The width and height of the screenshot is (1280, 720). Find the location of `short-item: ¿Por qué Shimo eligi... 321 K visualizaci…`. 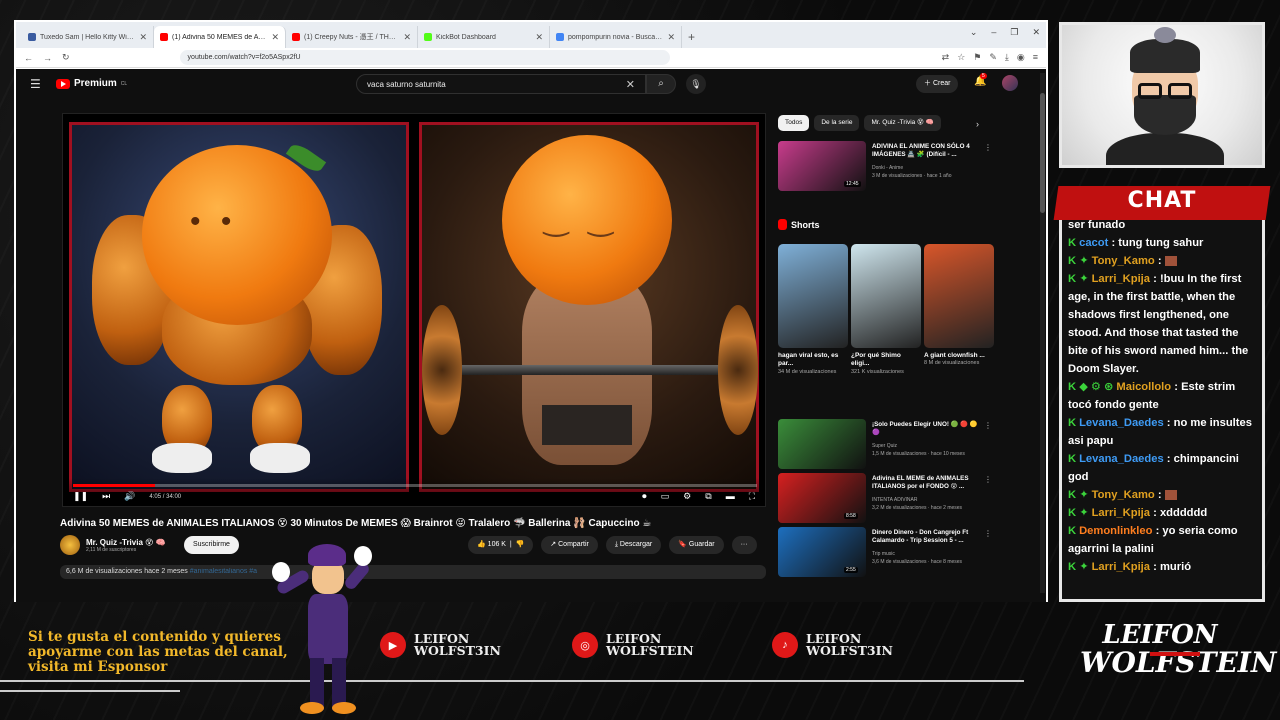

short-item: ¿Por qué Shimo eligi... 321 K visualizaci… is located at coordinates (886, 310).